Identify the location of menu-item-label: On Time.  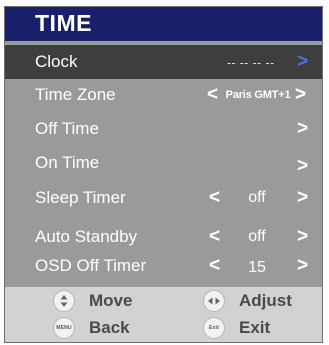
(67, 162).